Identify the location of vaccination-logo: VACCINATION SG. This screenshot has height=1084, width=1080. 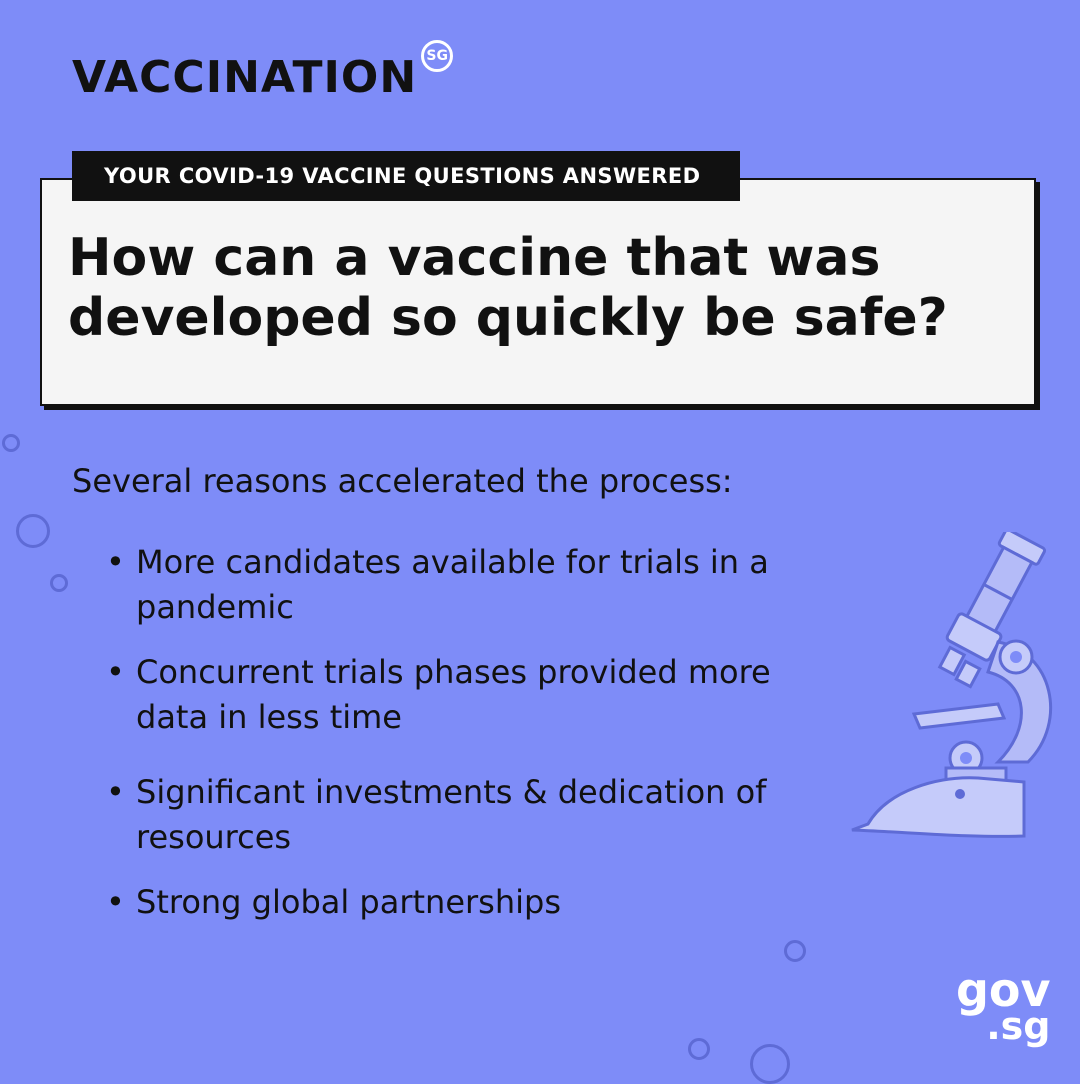
(263, 71).